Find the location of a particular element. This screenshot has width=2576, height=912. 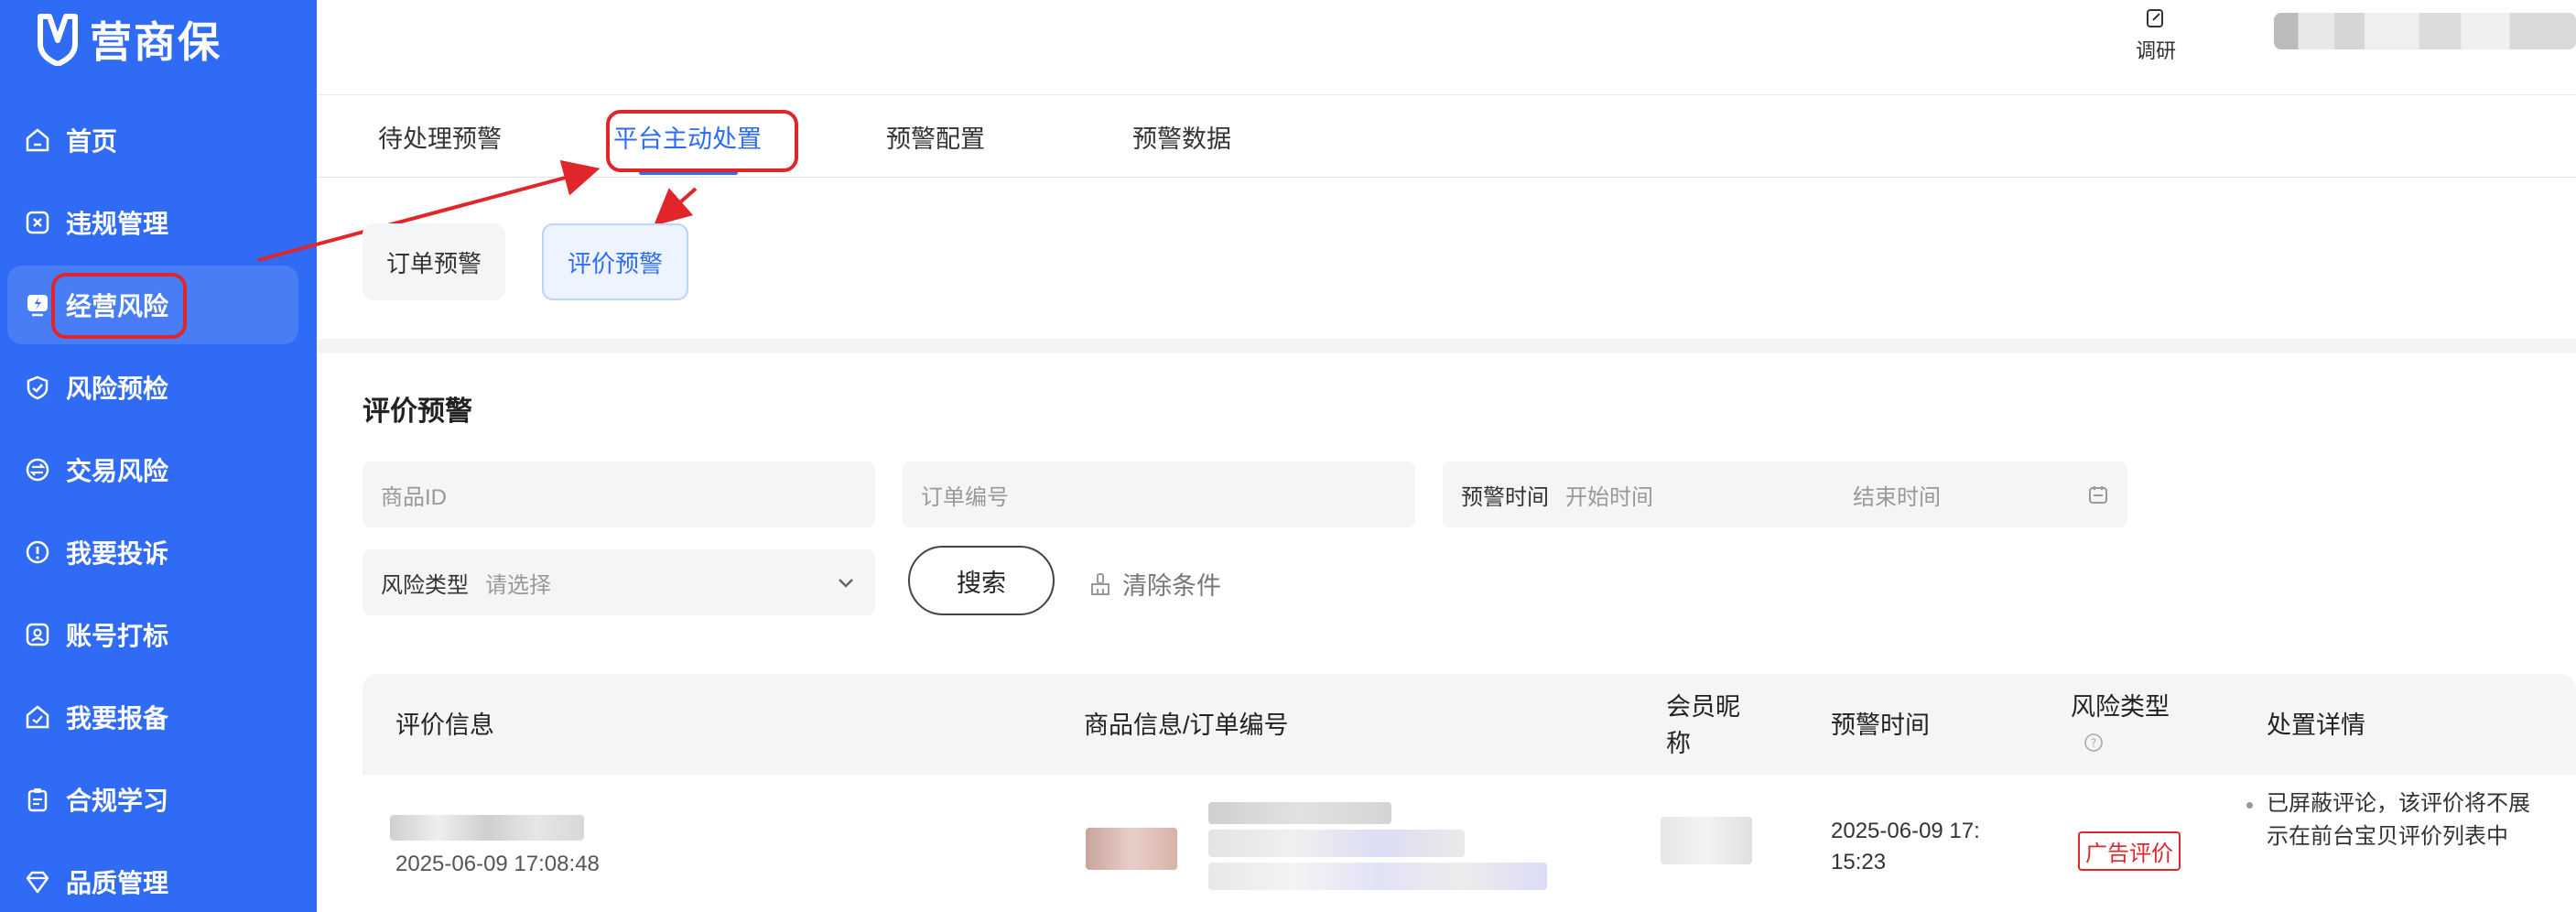

risk-type-tag: 广告评价 is located at coordinates (2130, 851).